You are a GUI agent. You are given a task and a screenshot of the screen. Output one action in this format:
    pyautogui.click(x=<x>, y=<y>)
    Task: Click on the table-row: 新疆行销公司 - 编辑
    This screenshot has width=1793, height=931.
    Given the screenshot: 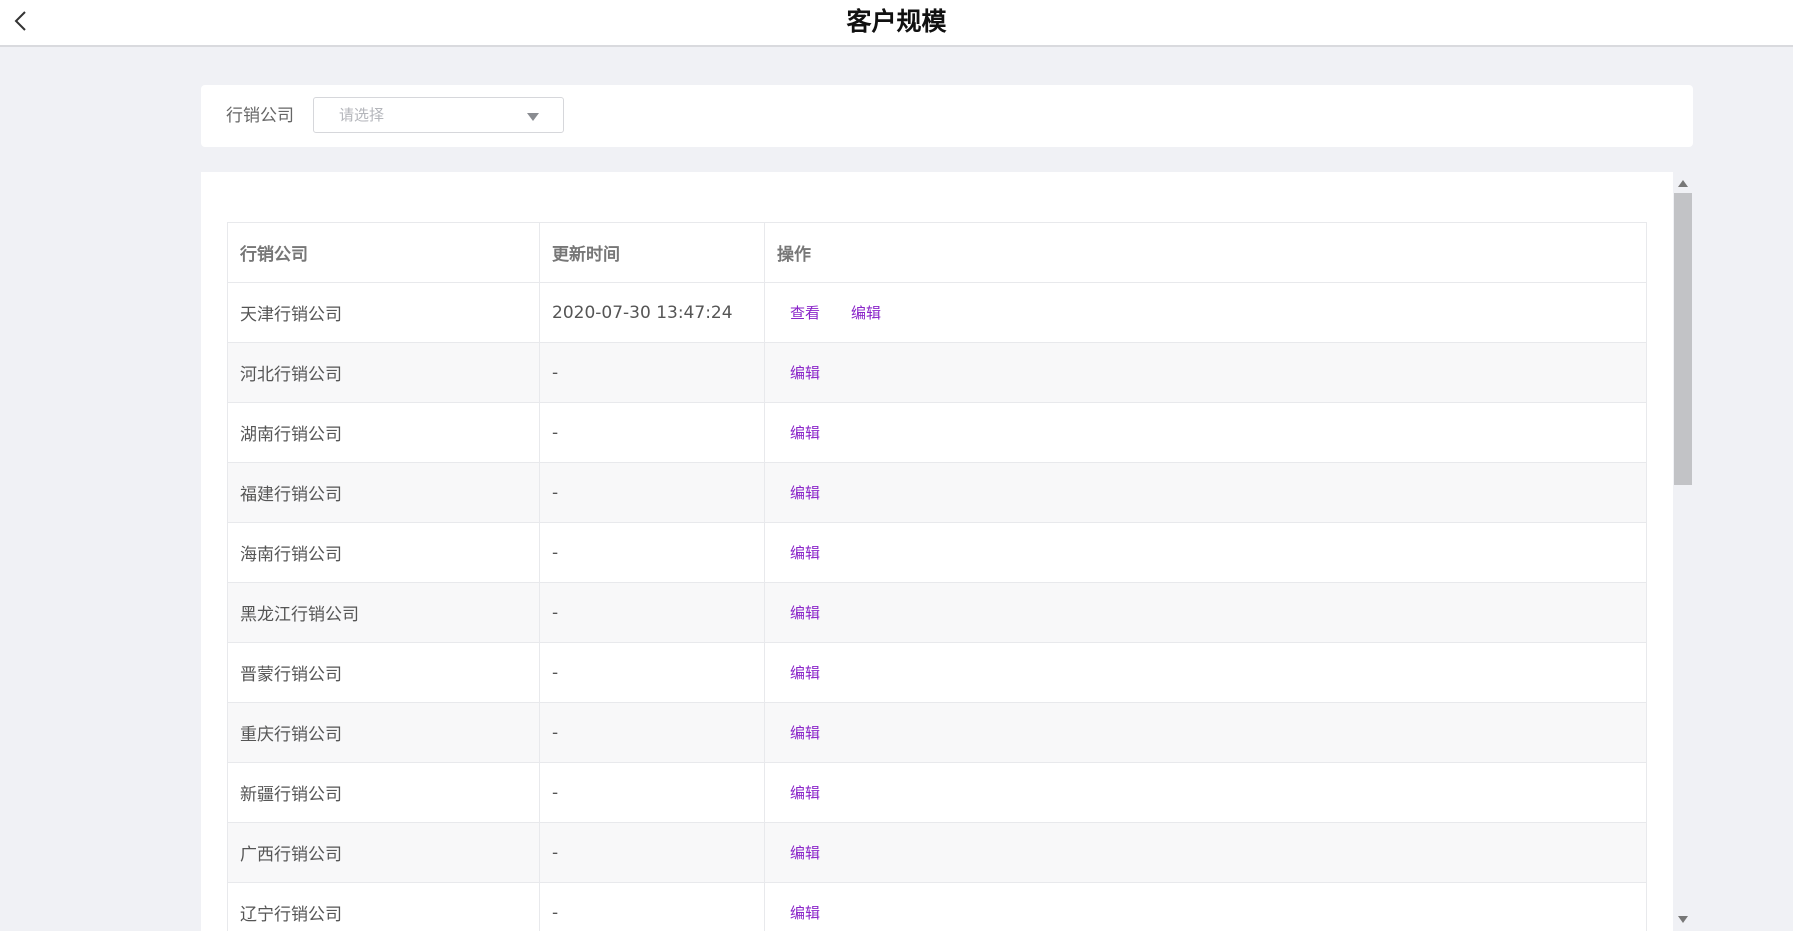 What is the action you would take?
    pyautogui.click(x=937, y=793)
    